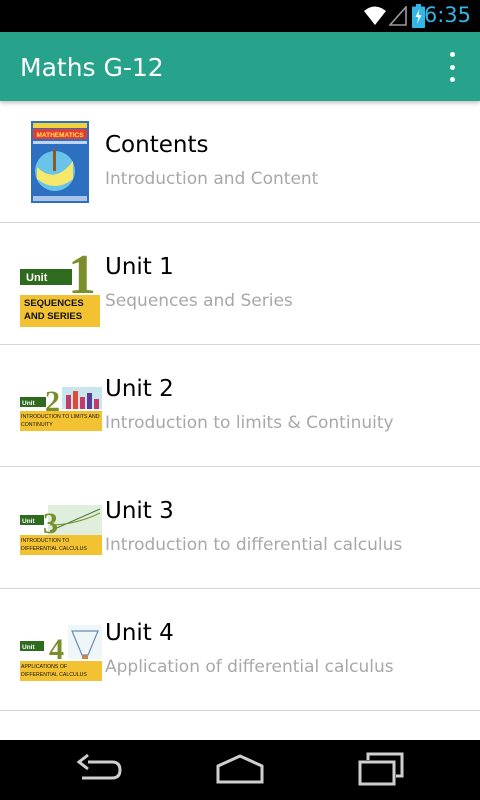  Describe the element at coordinates (212, 179) in the screenshot. I see `list-item-subtitle: Introduction and Content` at that location.